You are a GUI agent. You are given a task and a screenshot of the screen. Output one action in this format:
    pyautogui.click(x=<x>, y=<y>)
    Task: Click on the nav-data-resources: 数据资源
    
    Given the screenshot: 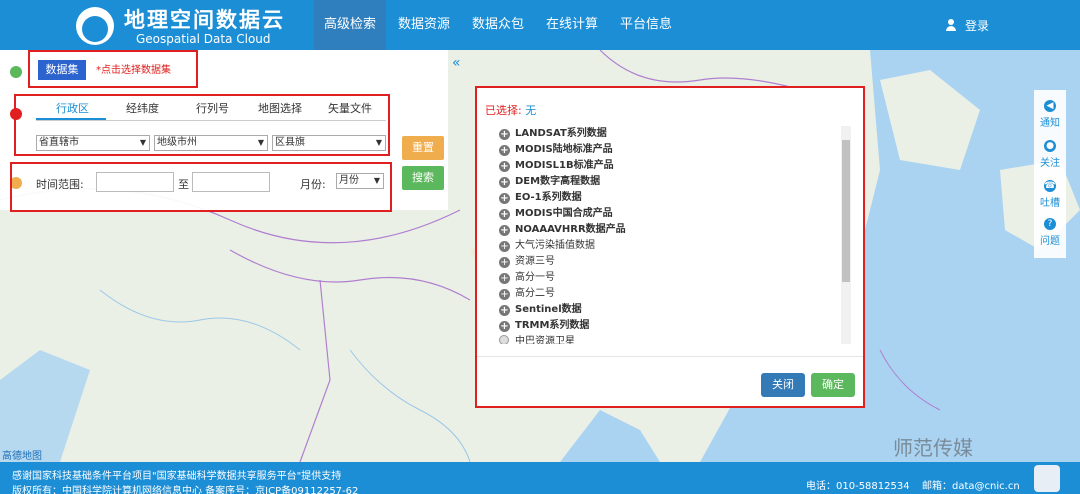 What is the action you would take?
    pyautogui.click(x=424, y=25)
    